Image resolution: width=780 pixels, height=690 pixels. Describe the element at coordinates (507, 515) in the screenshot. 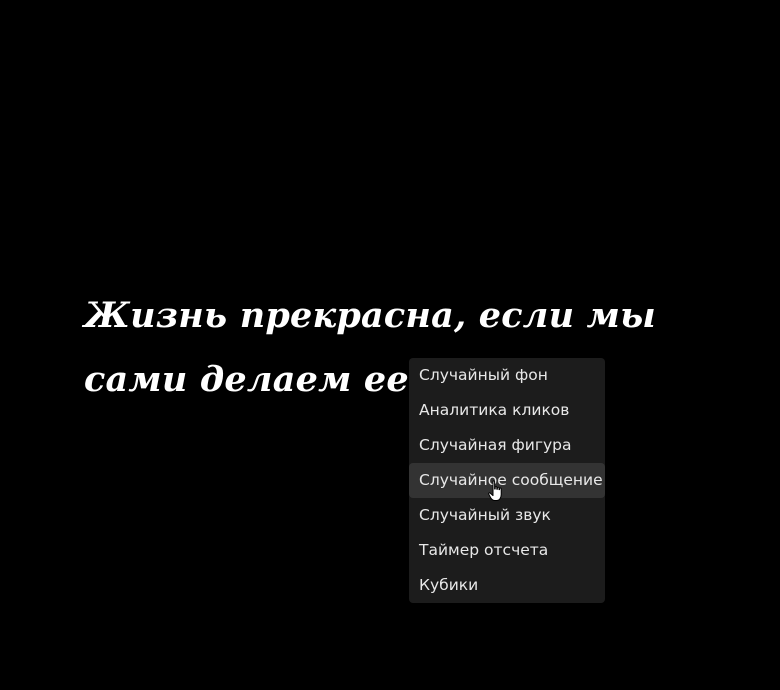

I see `menu-item-random-sound: Случайный звук` at that location.